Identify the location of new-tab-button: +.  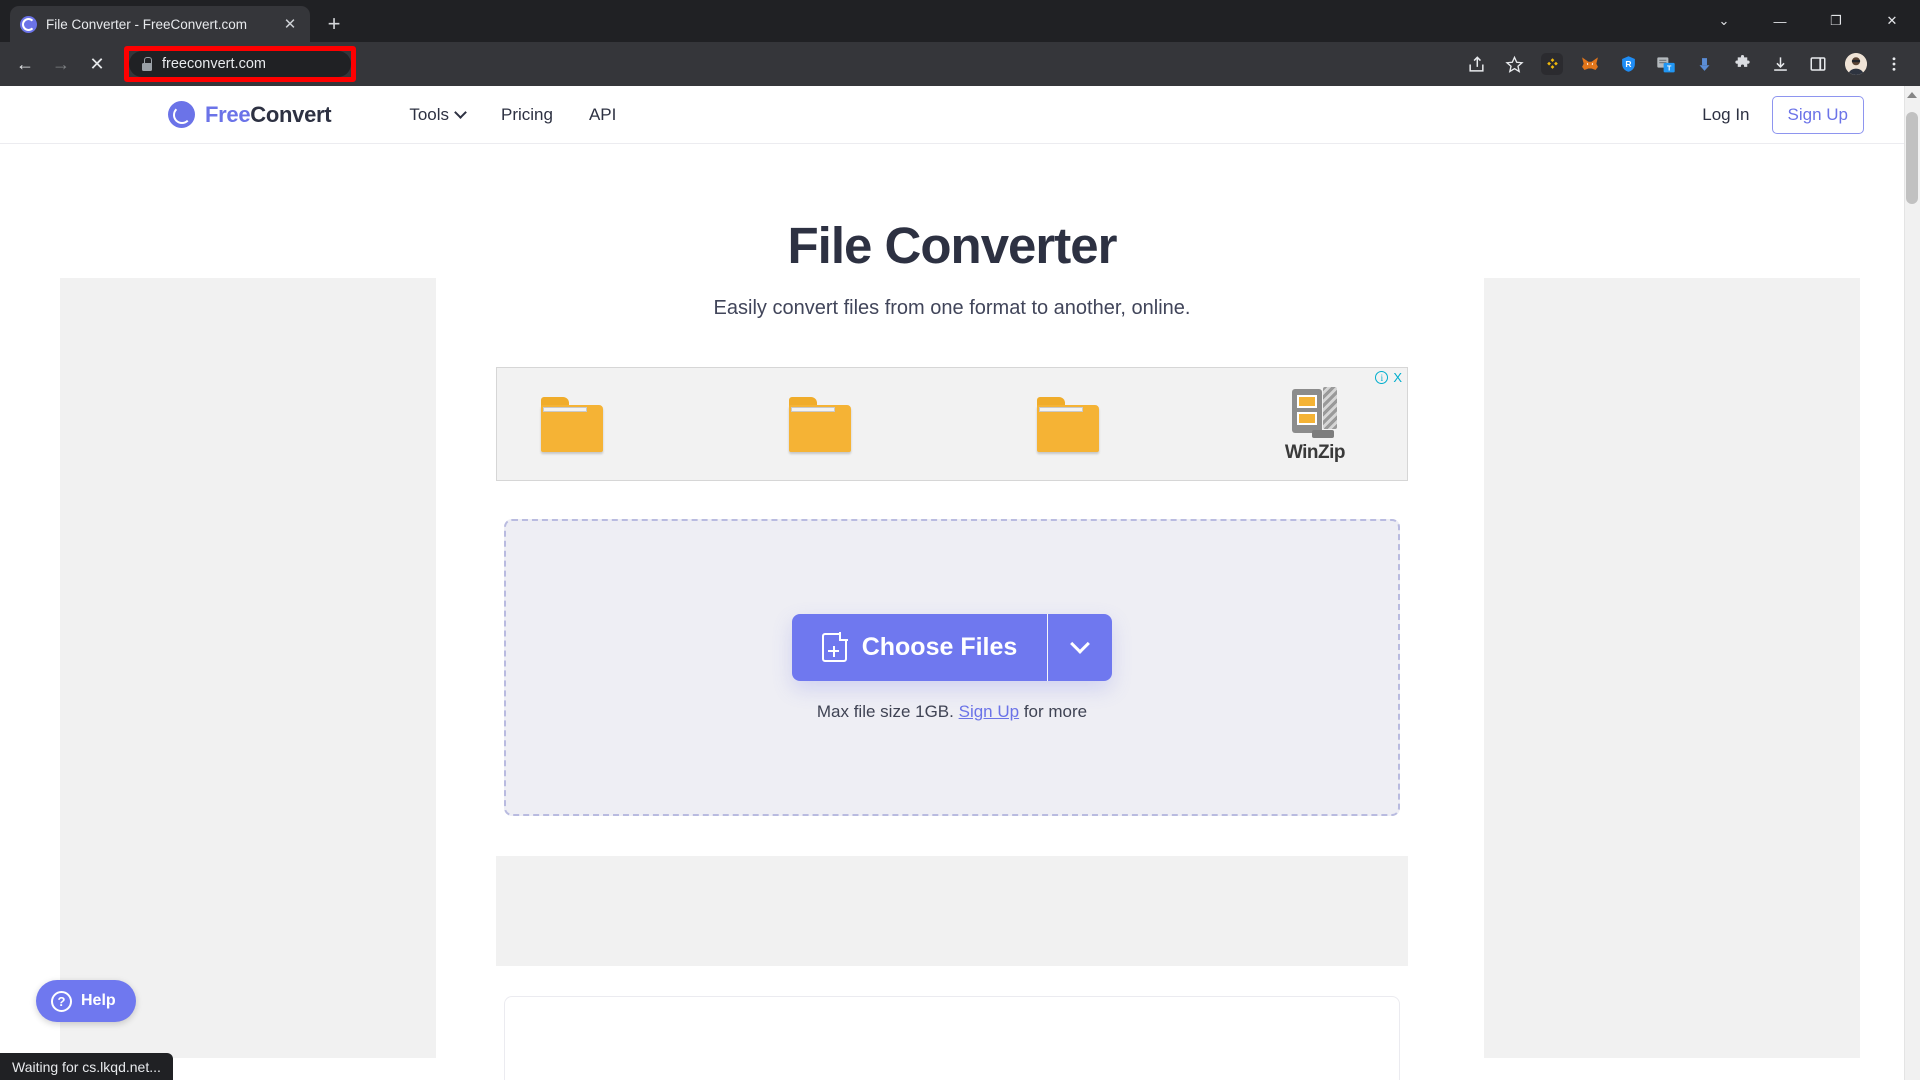
(334, 24).